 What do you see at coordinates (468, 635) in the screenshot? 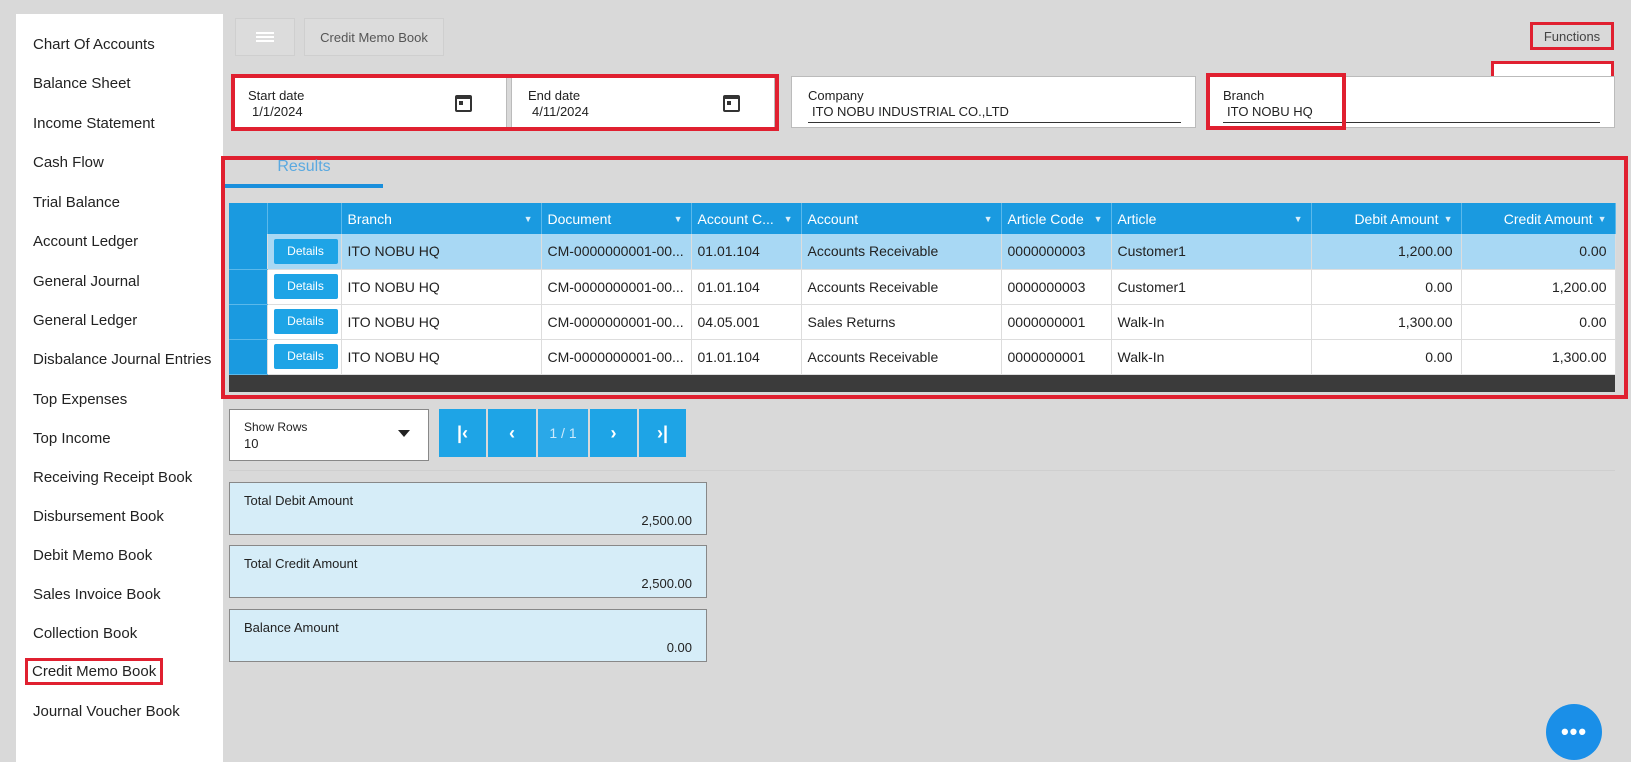
I see `balance-amount-box: Balance Amount 0.00` at bounding box center [468, 635].